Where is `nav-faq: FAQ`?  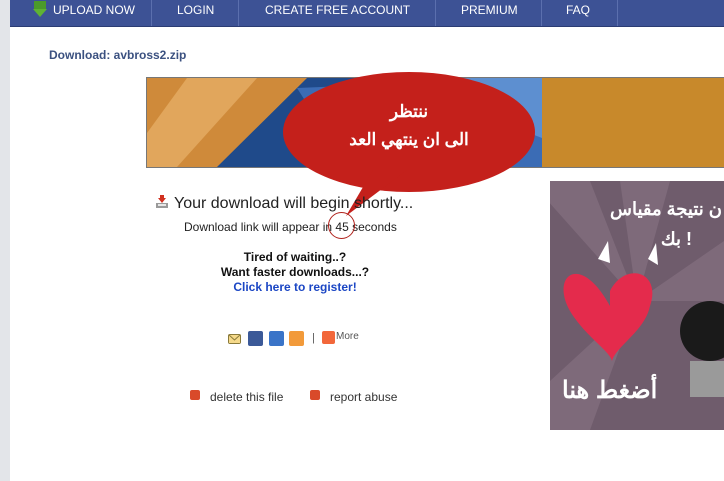 nav-faq: FAQ is located at coordinates (578, 13).